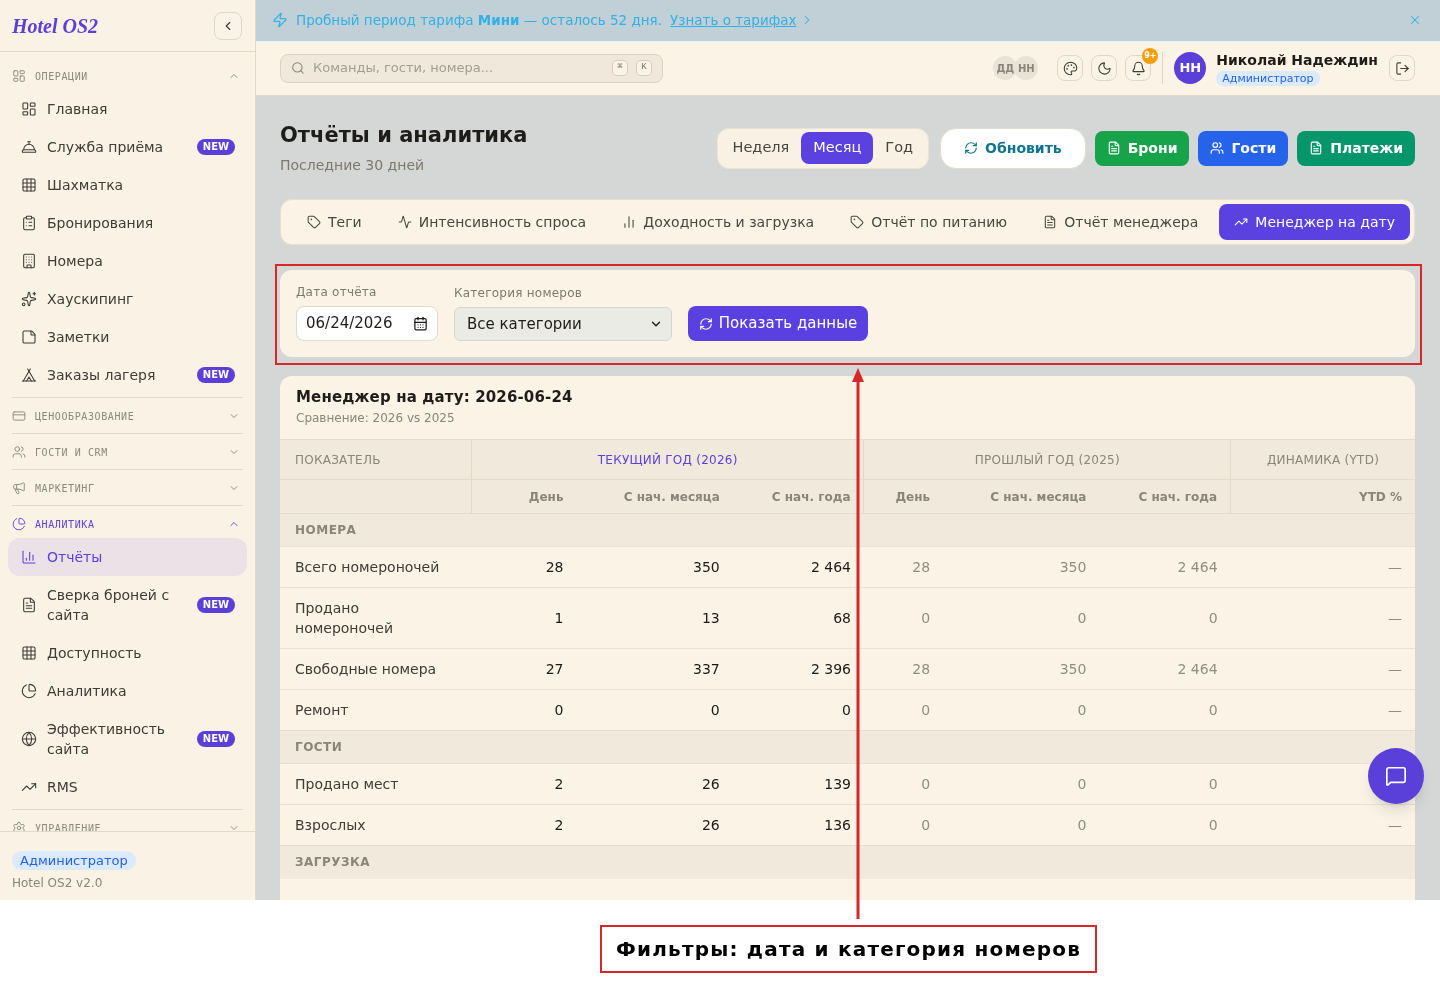  I want to click on guests-button: Гости, so click(1243, 148).